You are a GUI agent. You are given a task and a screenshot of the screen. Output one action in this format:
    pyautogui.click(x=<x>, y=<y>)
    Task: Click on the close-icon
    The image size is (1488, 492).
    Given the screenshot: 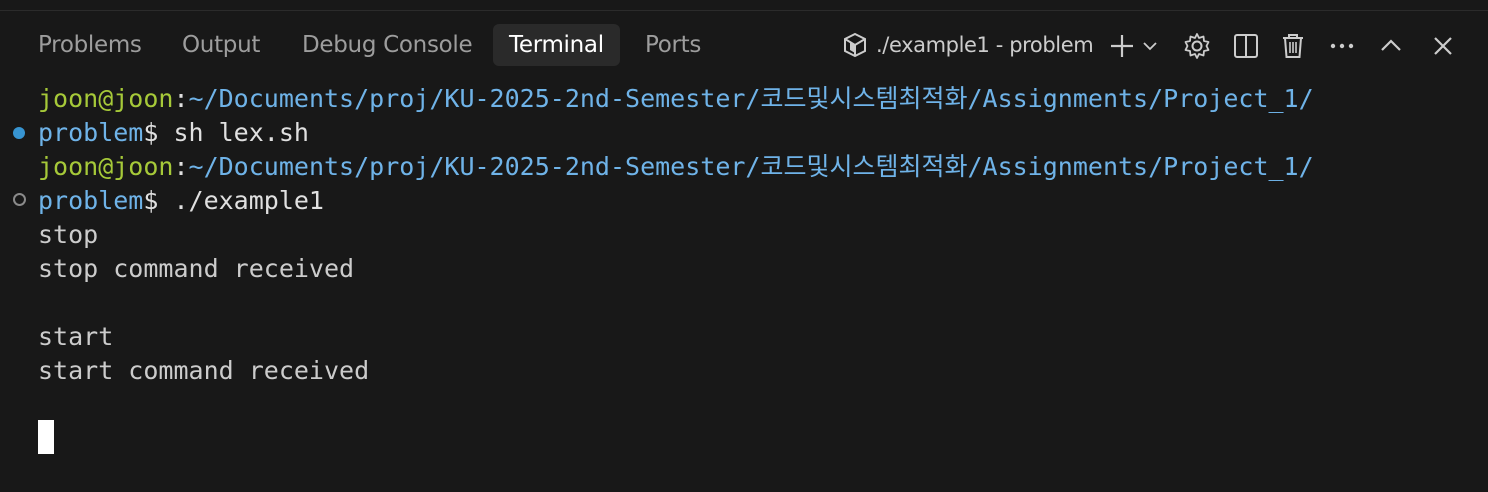 What is the action you would take?
    pyautogui.click(x=1443, y=46)
    